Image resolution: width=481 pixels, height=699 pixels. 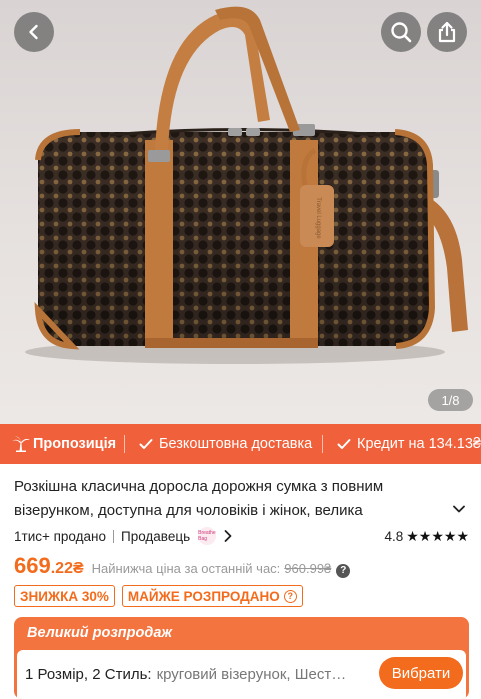 I want to click on product-rating: 4.8 ★★★★★, so click(x=426, y=536).